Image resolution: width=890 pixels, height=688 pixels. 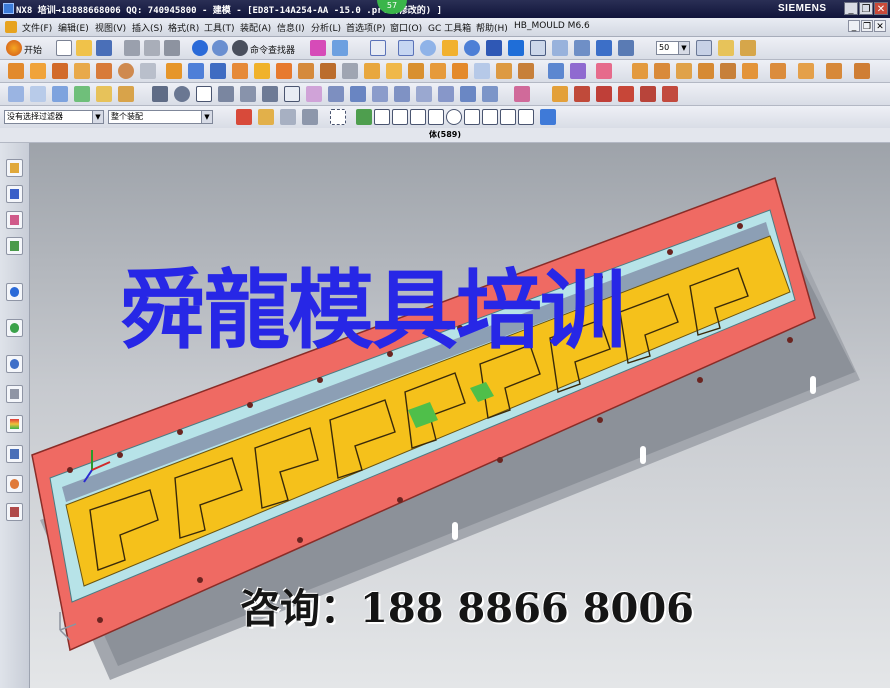 What do you see at coordinates (560, 94) in the screenshot?
I see `point-icon` at bounding box center [560, 94].